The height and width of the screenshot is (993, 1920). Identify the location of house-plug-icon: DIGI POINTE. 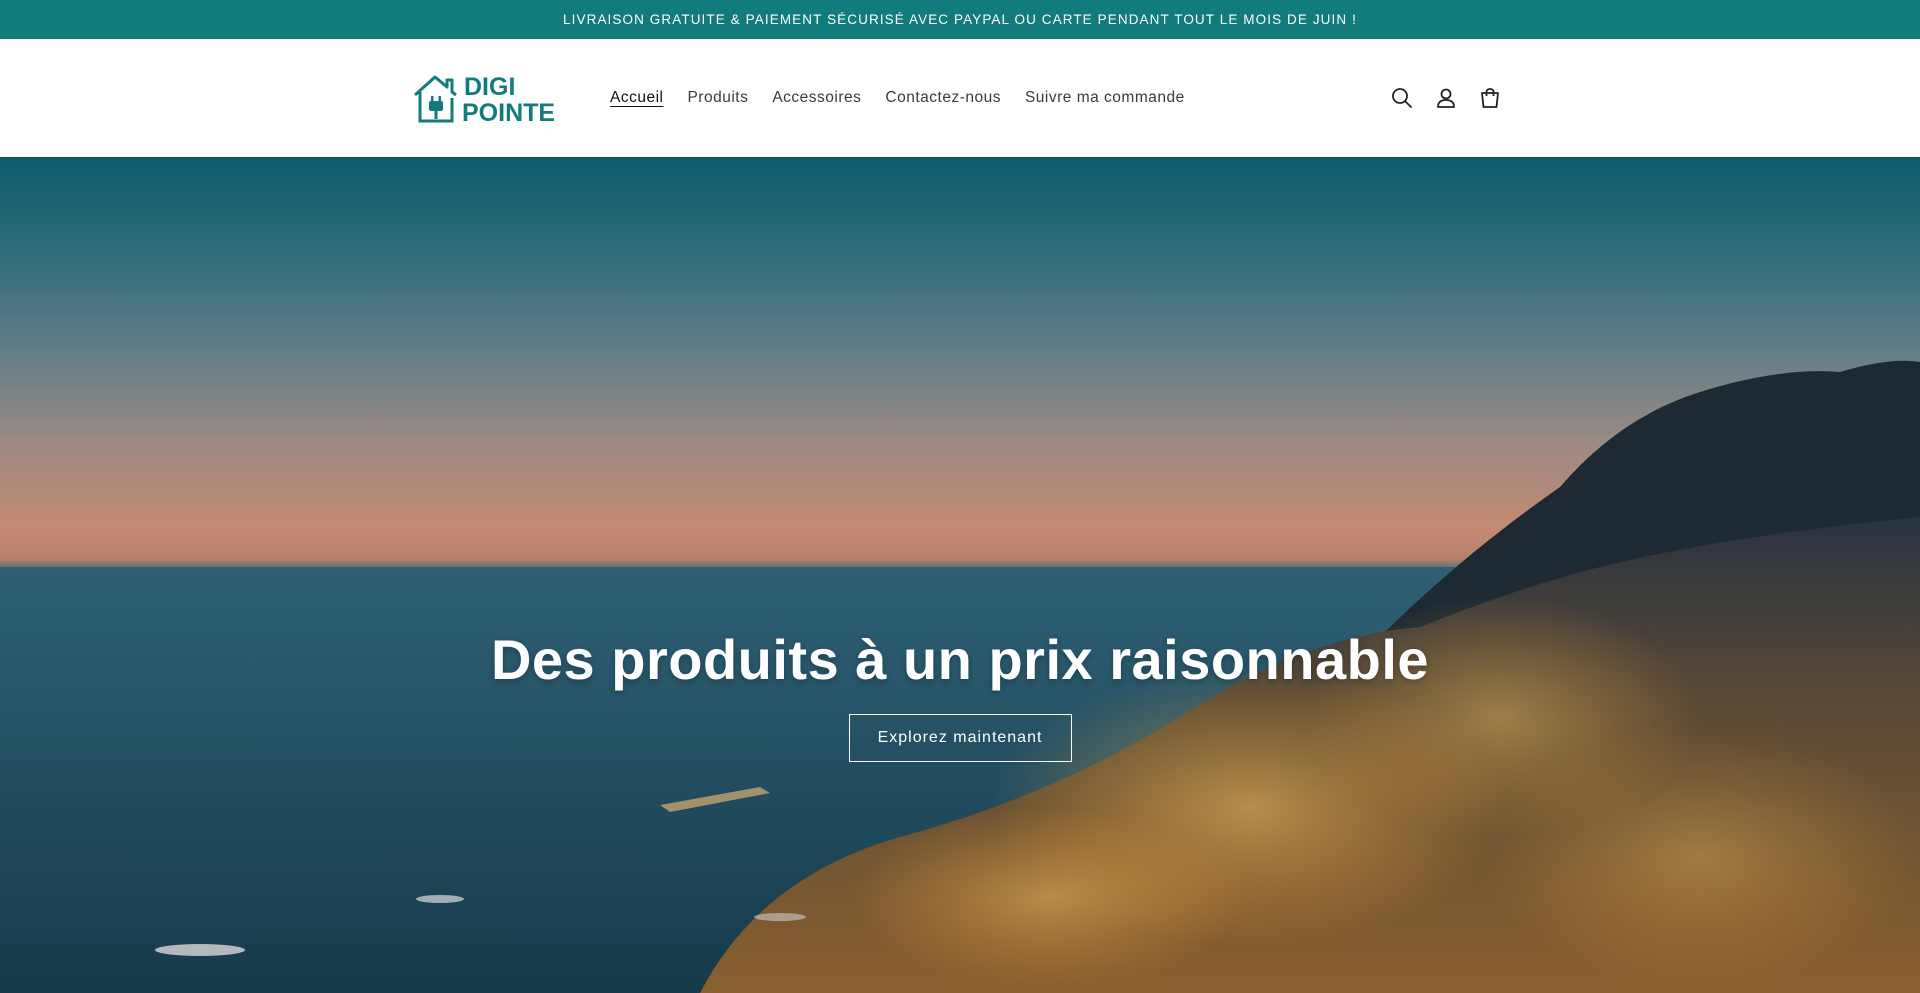
(484, 100).